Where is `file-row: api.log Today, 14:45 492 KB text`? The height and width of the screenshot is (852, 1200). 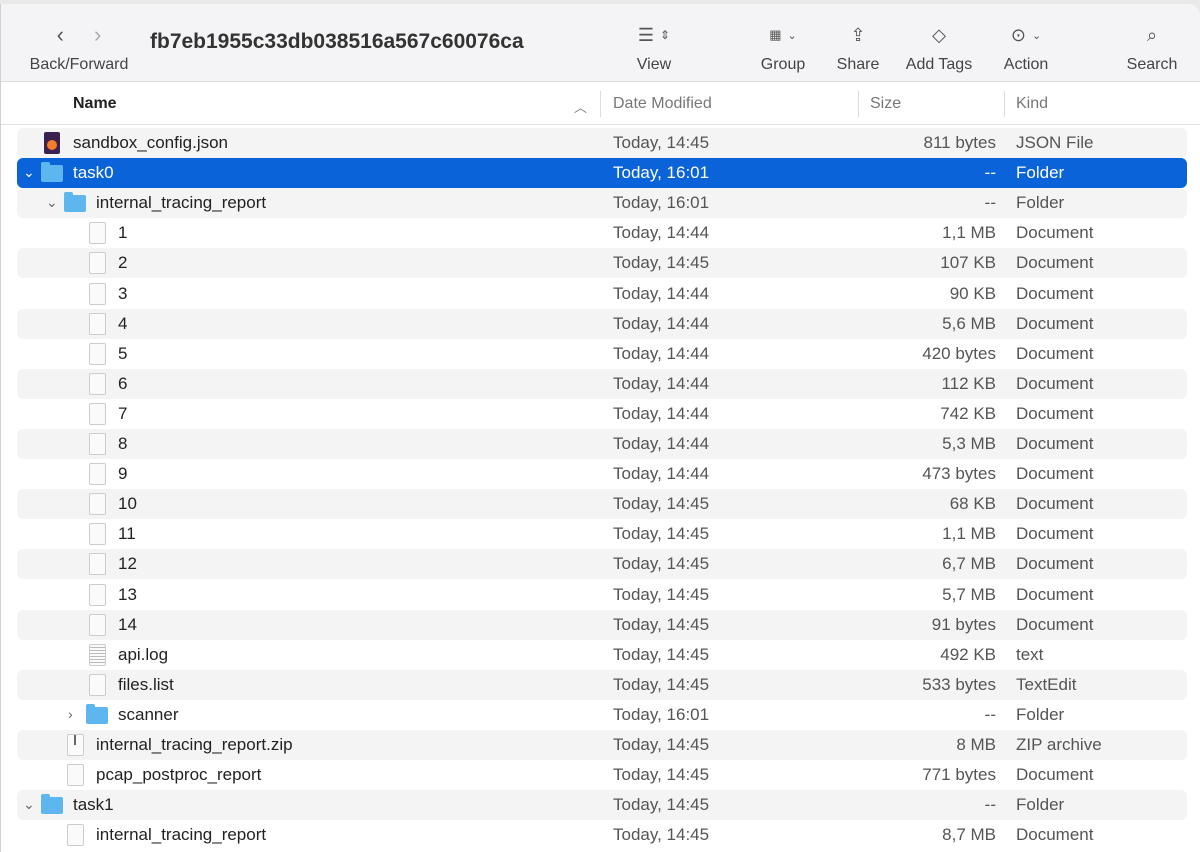
file-row: api.log Today, 14:45 492 KB text is located at coordinates (602, 655).